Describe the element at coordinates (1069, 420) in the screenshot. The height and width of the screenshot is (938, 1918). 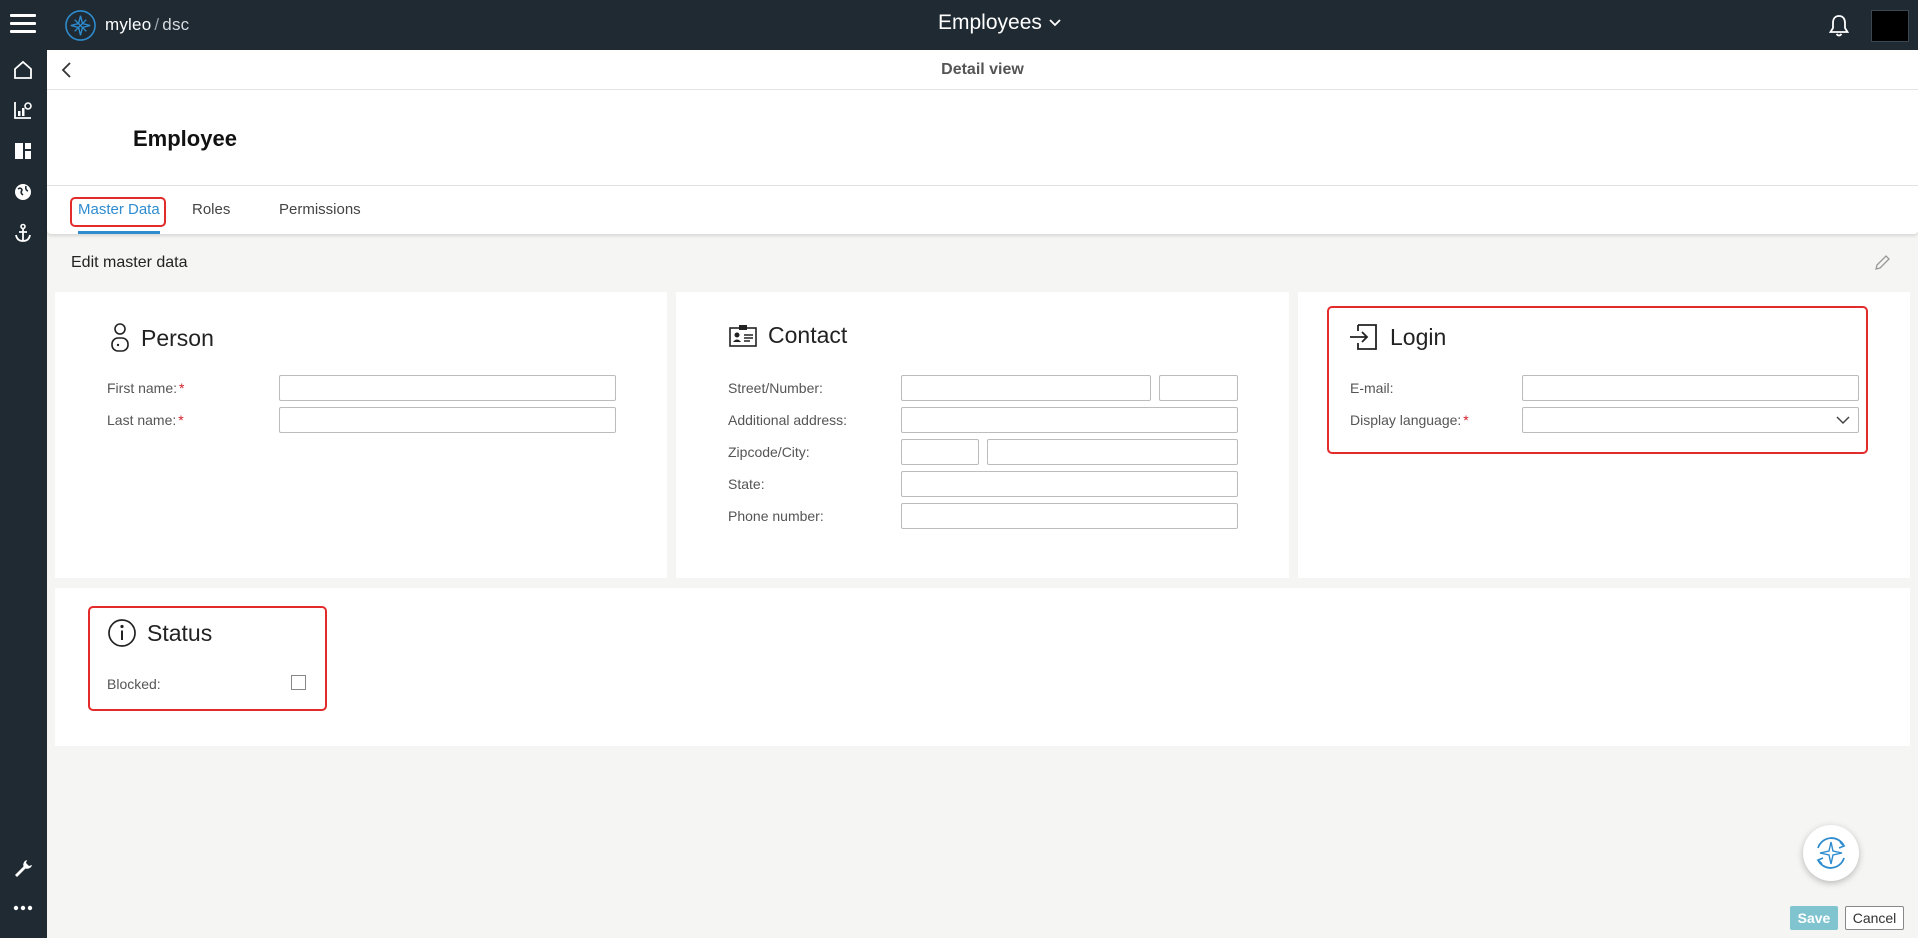
I see `additional-address-input` at that location.